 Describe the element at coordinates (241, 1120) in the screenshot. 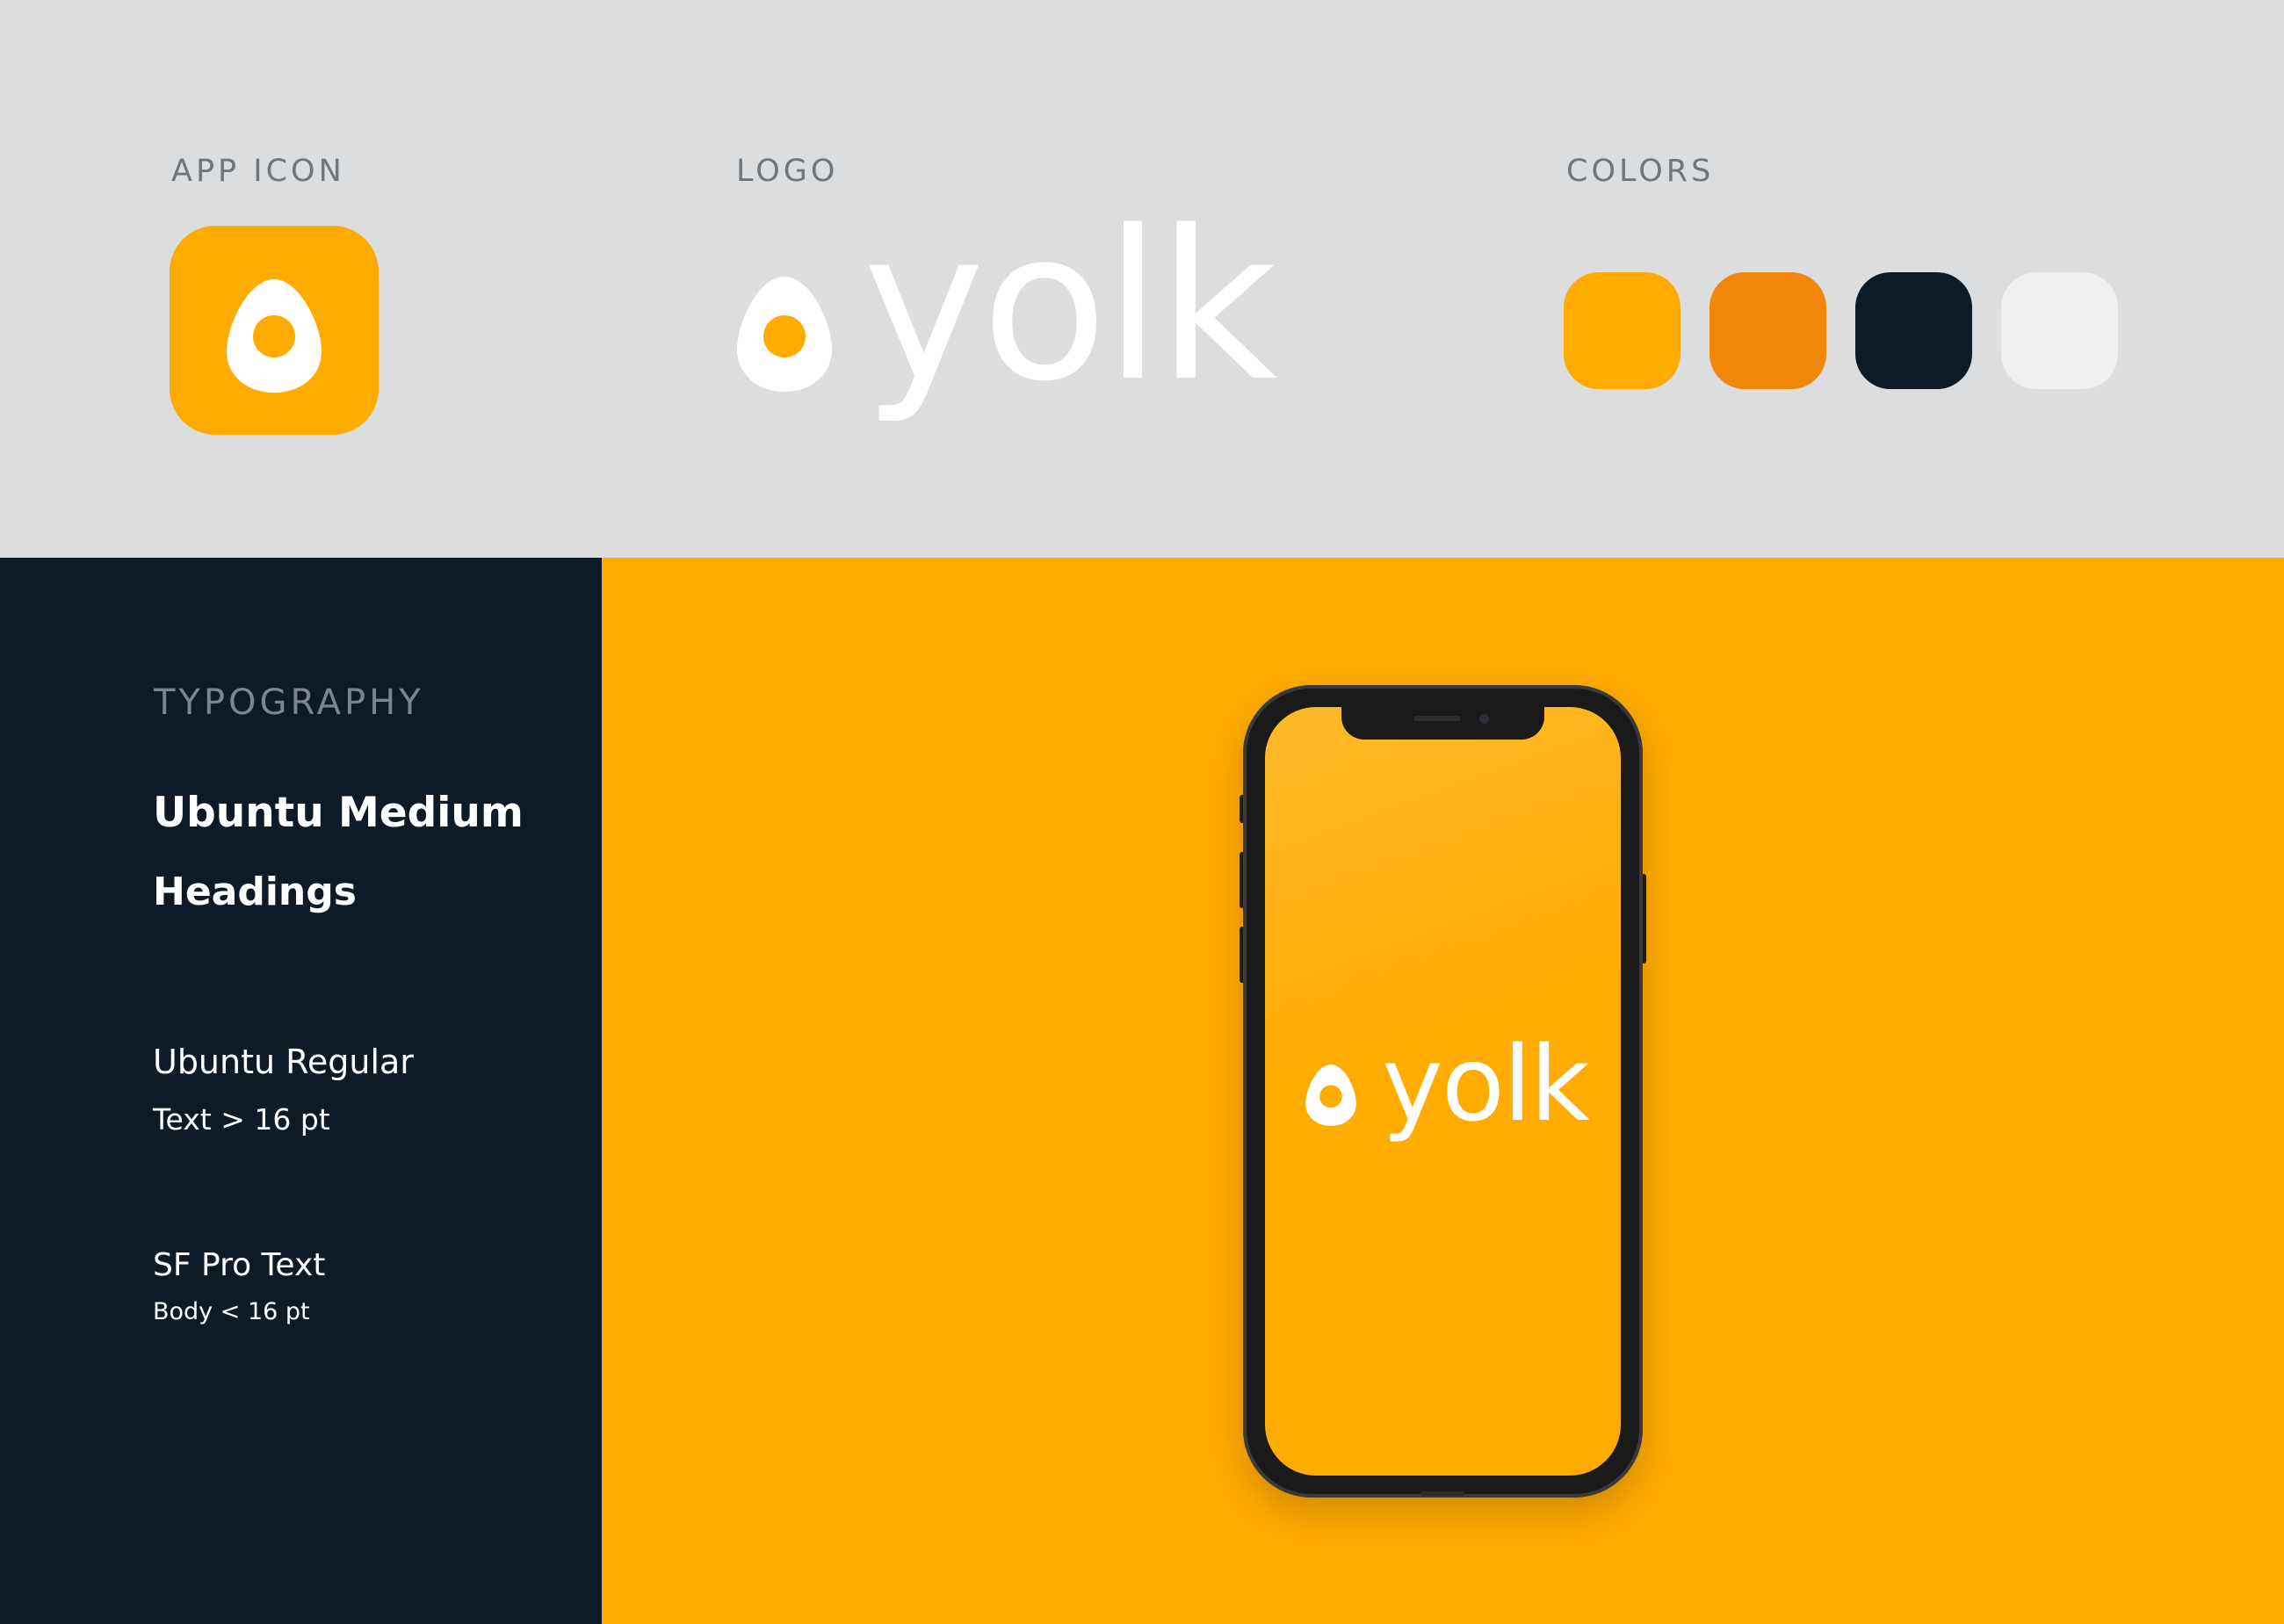

I see `text-font-usage: Text > 16 pt` at that location.